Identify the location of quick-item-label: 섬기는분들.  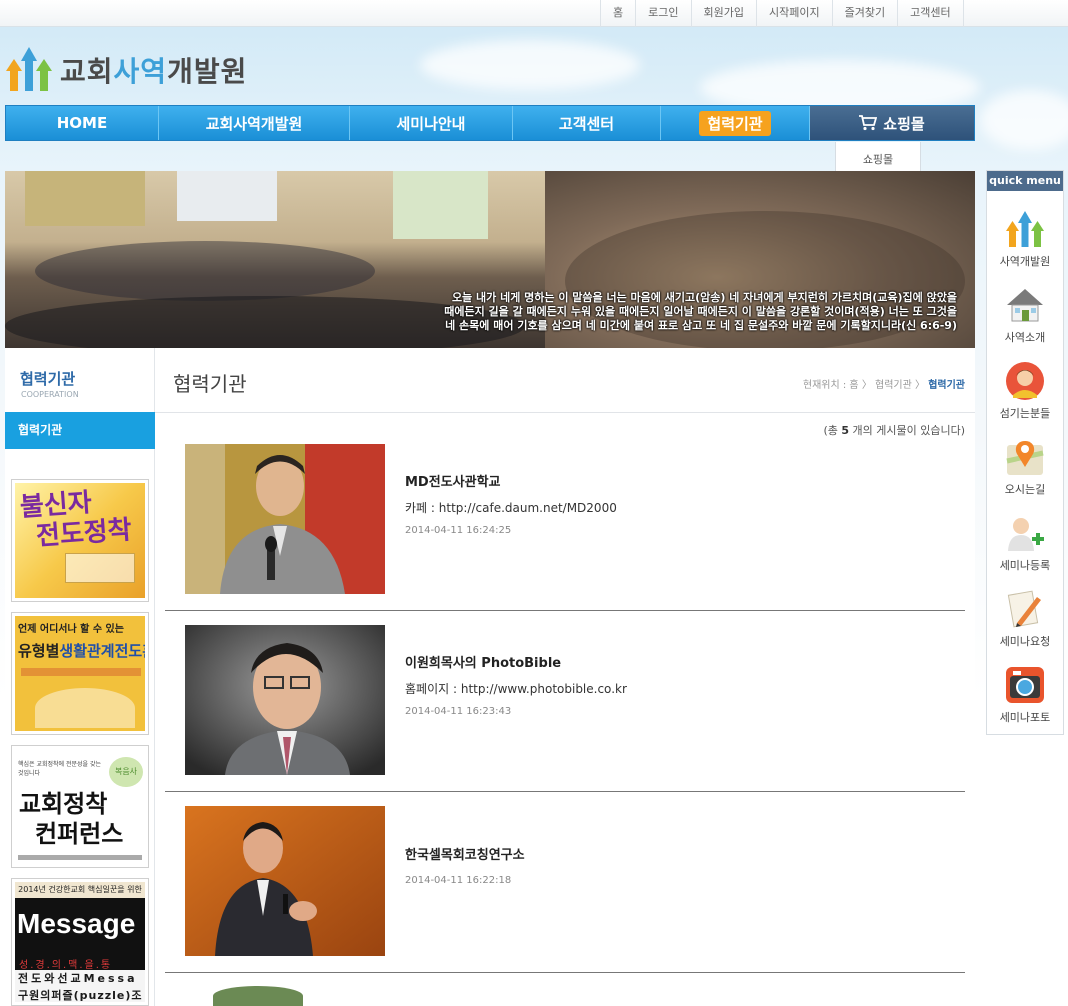
(1025, 413).